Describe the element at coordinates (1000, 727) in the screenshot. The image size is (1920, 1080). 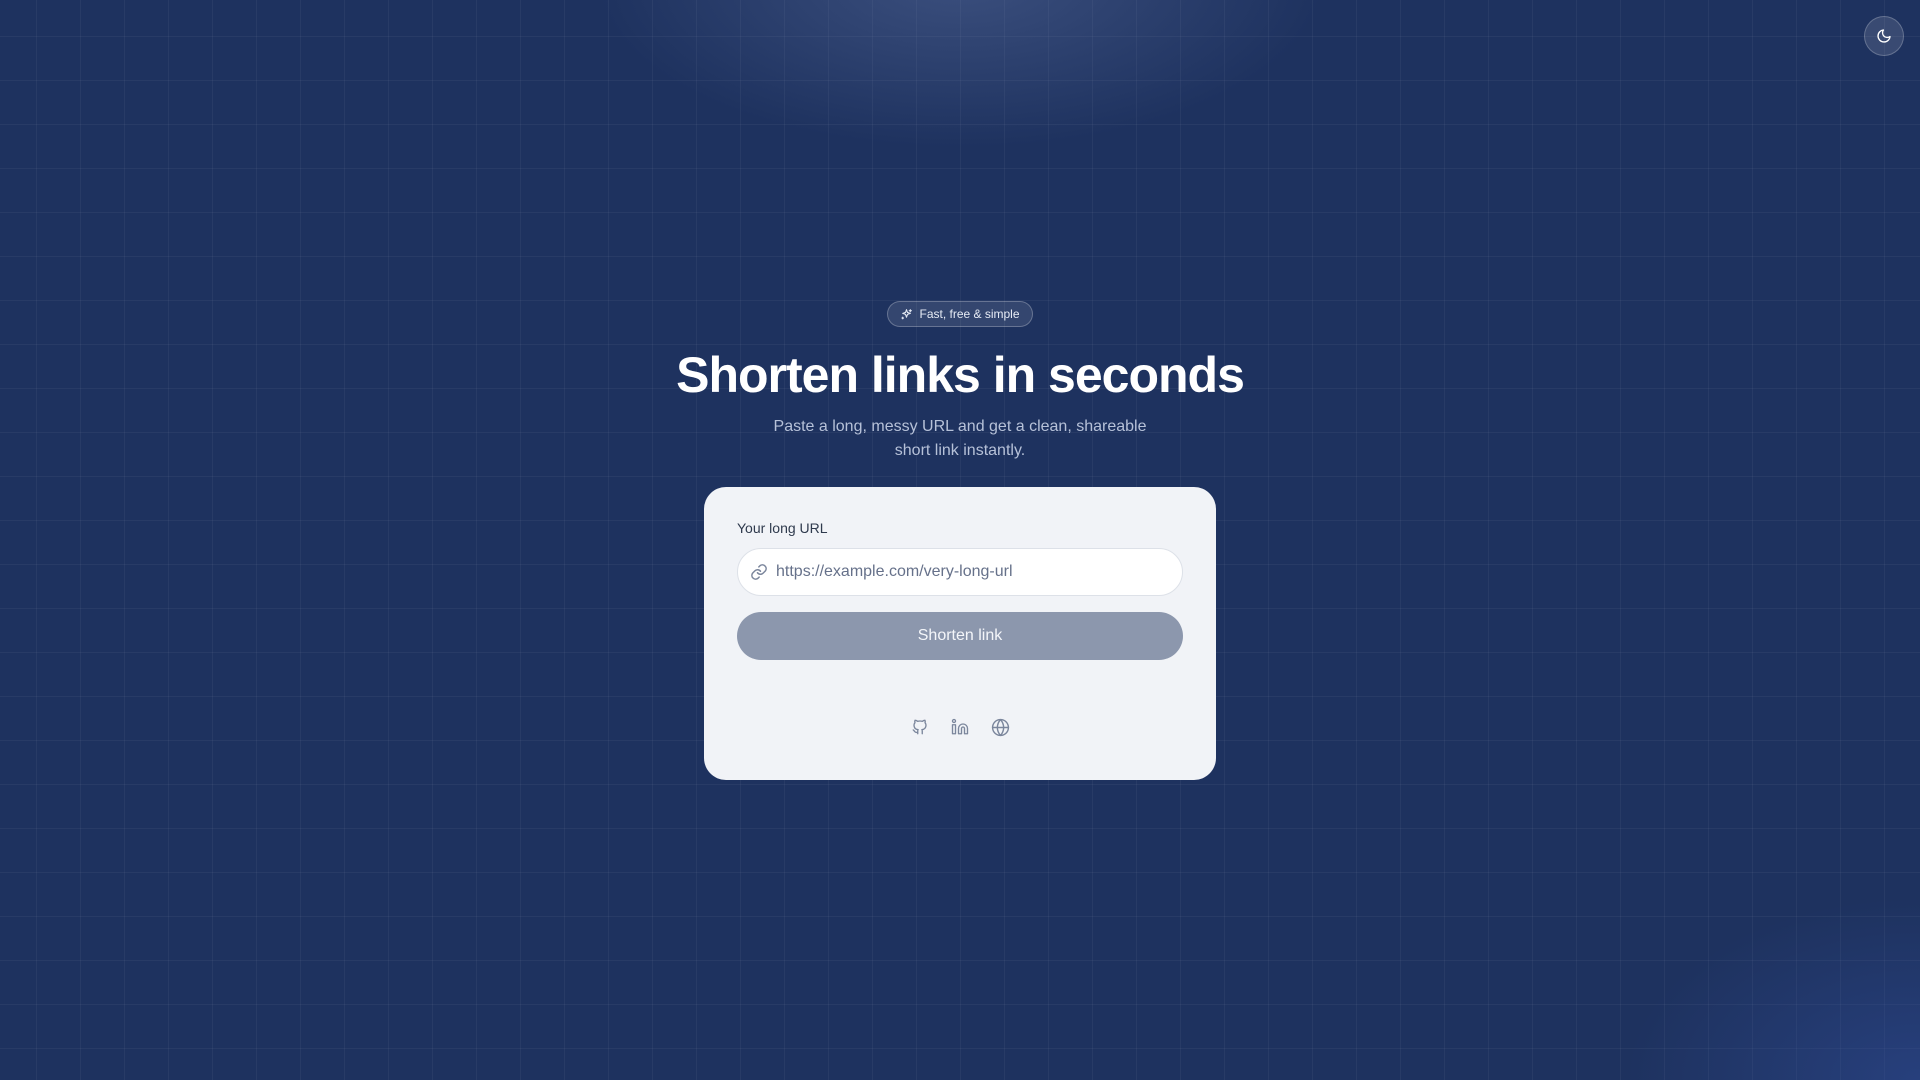
I see `globe-icon` at that location.